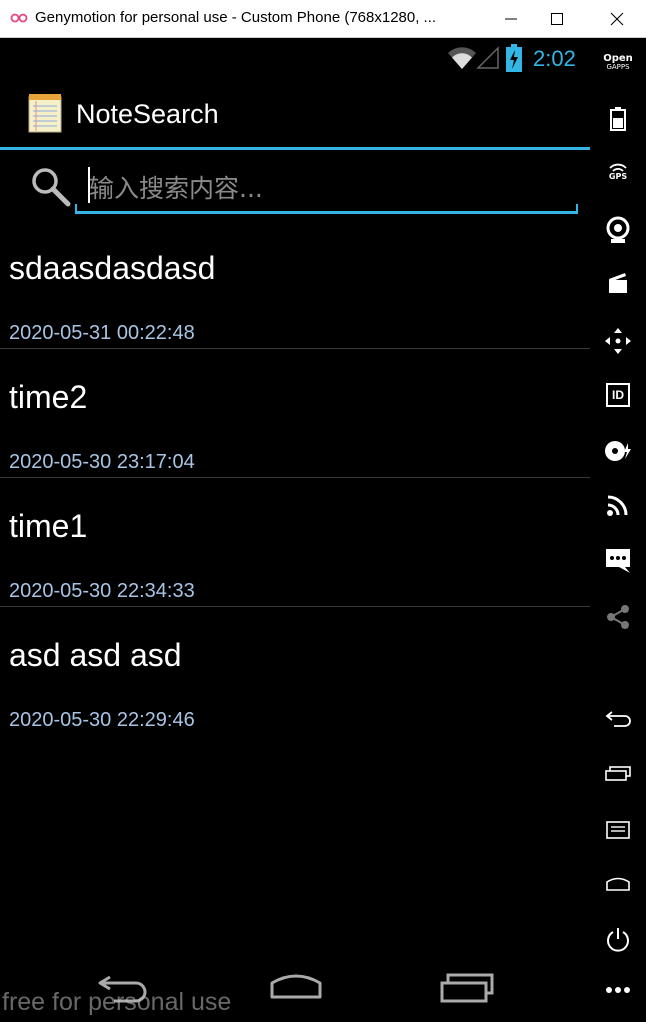 The image size is (646, 1022). Describe the element at coordinates (295, 671) in the screenshot. I see `note-list-item: asd asd asd 2020-05-30 22:29:46` at that location.